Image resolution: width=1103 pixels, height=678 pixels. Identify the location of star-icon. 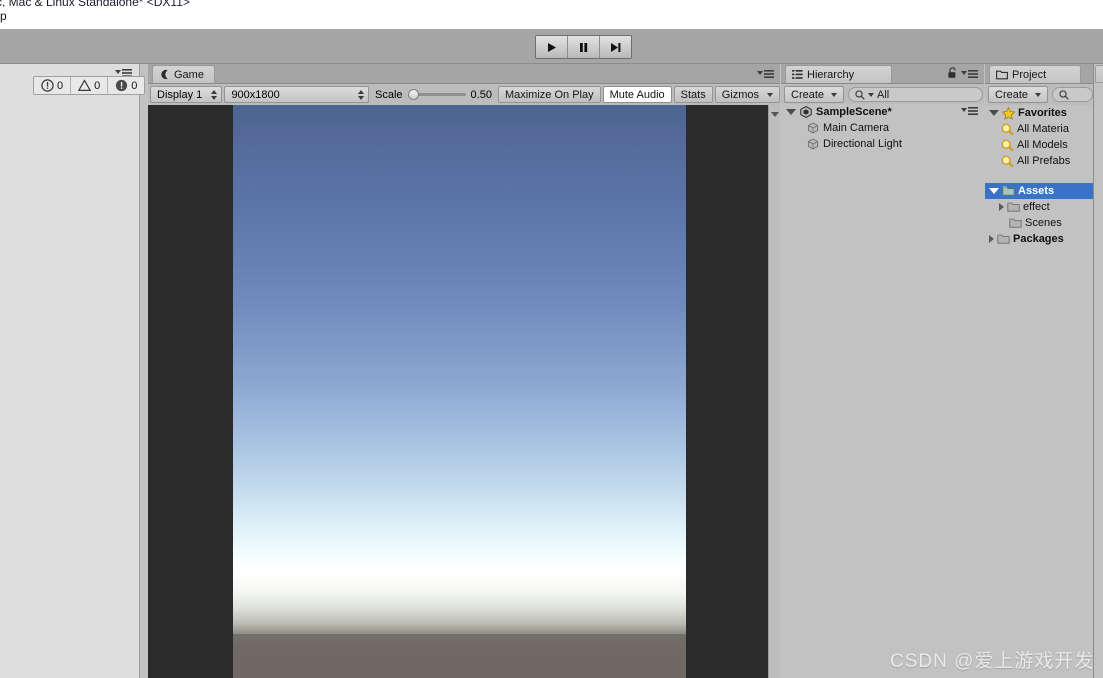
(1008, 113).